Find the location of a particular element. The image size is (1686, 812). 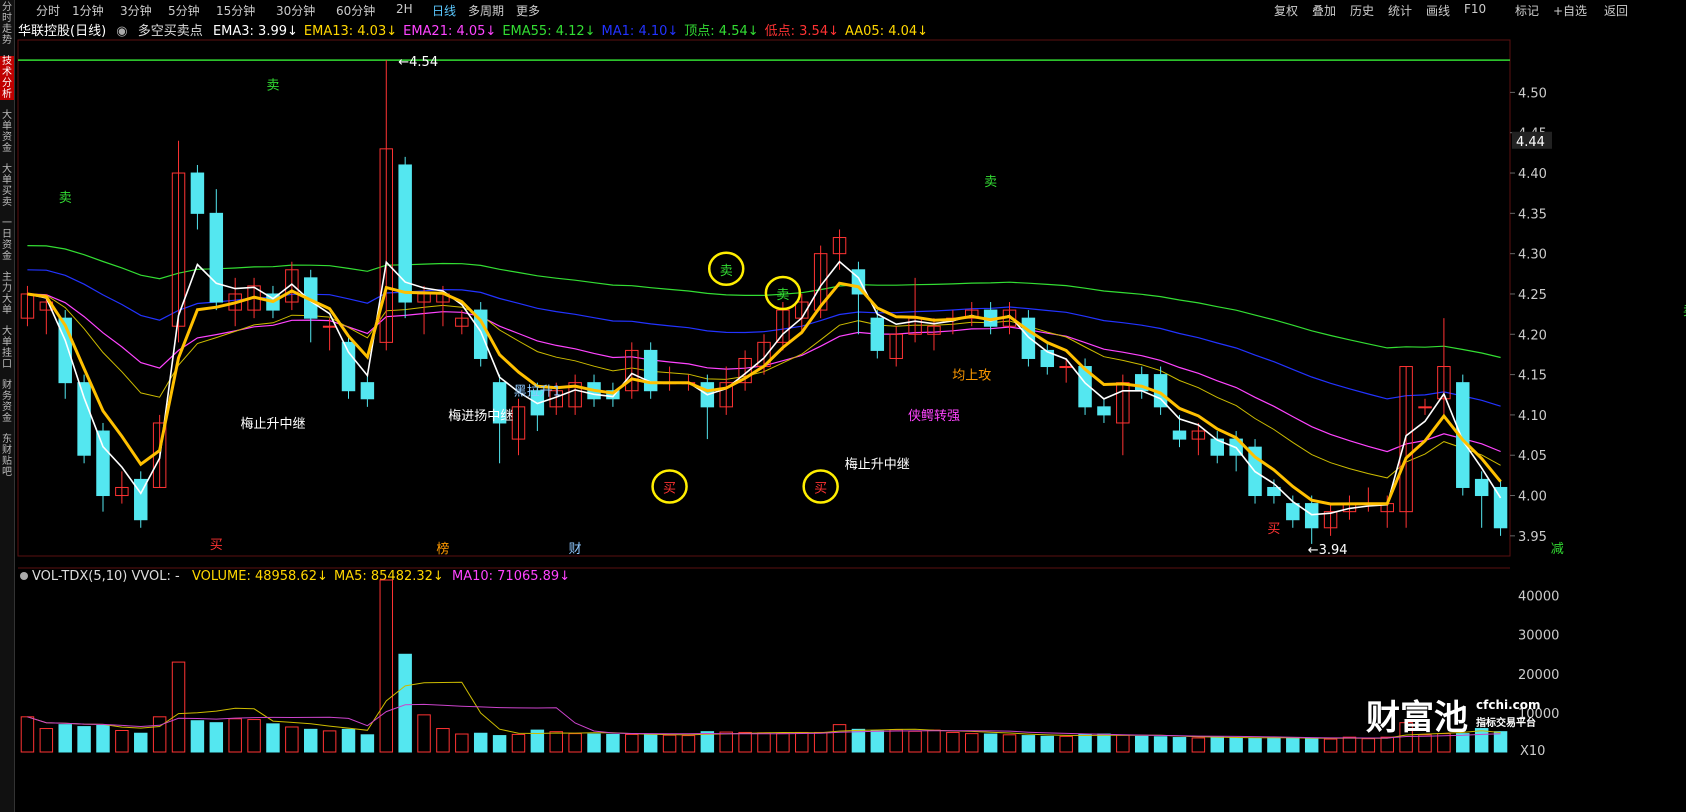

price-axis-label-6: 4.20 is located at coordinates (1532, 335).